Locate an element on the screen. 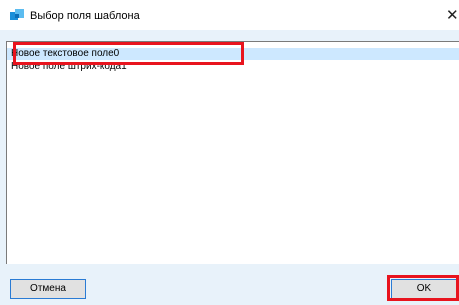 The height and width of the screenshot is (305, 459). list-item-barcode-field: Новое поле штрих-кода1 is located at coordinates (69, 67).